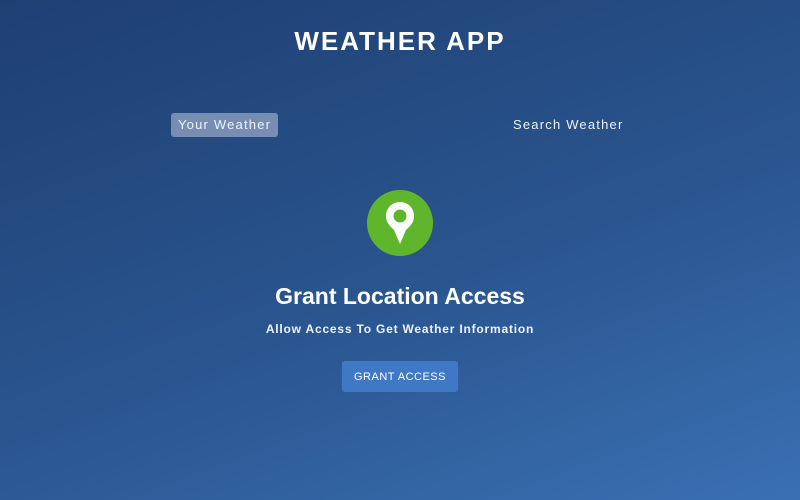 This screenshot has height=500, width=800. I want to click on grant-location-subtext: Allow Access To Get Weather Information, so click(400, 329).